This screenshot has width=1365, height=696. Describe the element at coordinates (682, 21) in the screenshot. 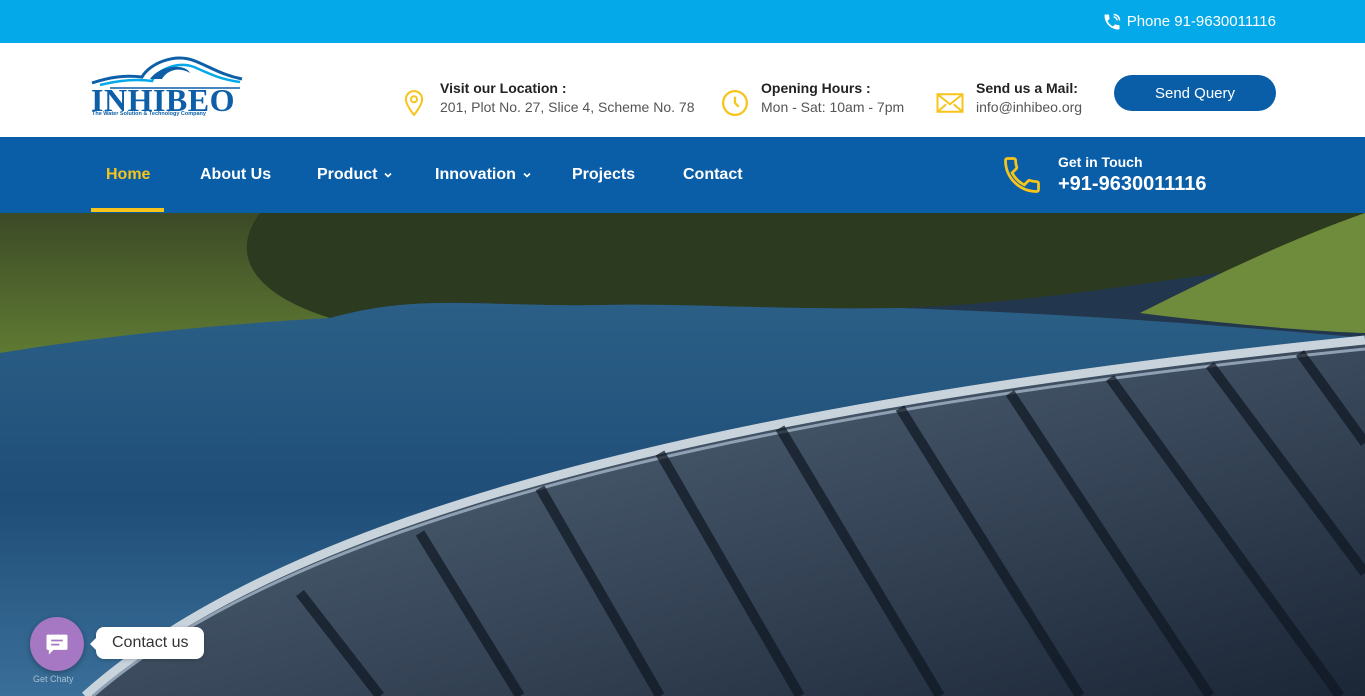

I see `top-bar: Phone 91-9630011116` at that location.